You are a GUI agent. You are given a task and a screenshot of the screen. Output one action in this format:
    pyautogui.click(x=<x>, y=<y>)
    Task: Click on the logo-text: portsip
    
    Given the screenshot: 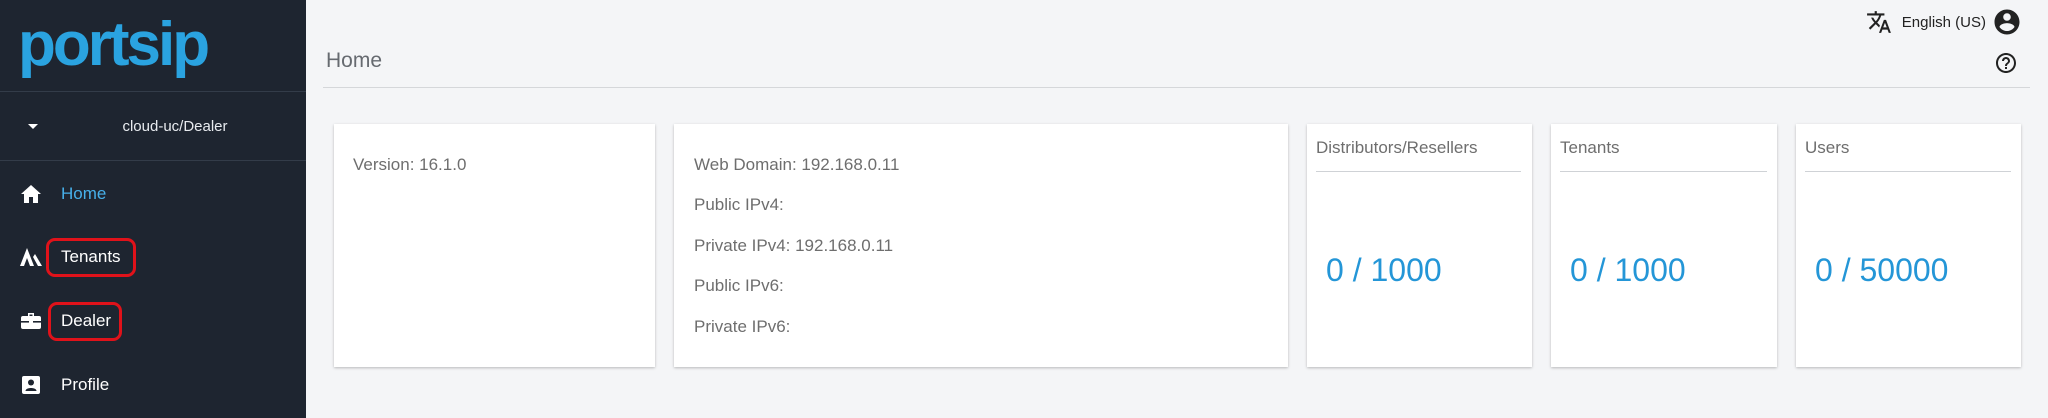 What is the action you would take?
    pyautogui.click(x=114, y=44)
    